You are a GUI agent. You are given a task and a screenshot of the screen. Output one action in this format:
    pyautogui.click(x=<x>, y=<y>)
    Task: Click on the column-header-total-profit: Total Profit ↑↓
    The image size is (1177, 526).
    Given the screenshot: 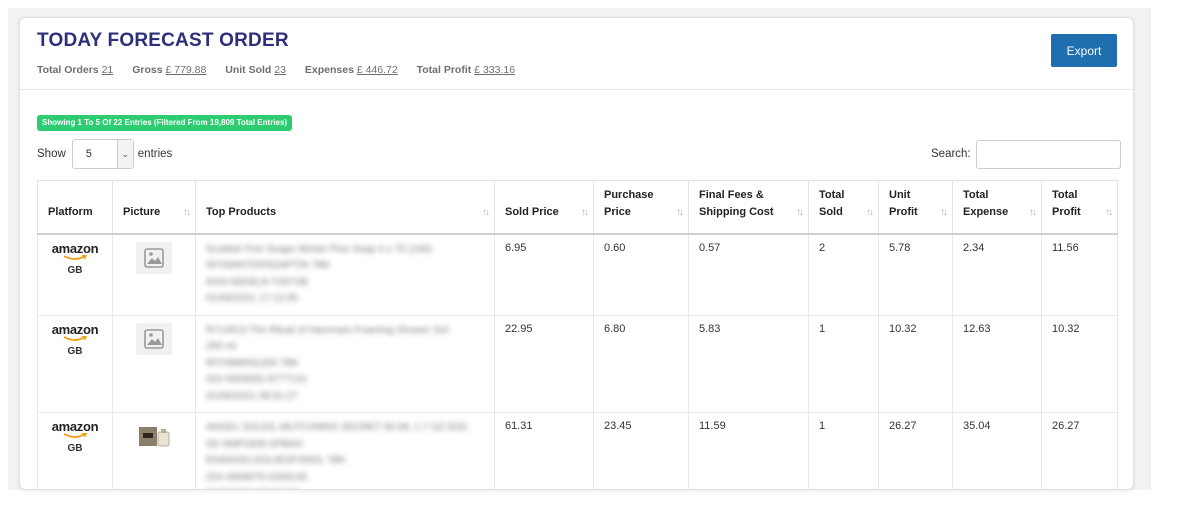 What is the action you would take?
    pyautogui.click(x=1079, y=207)
    